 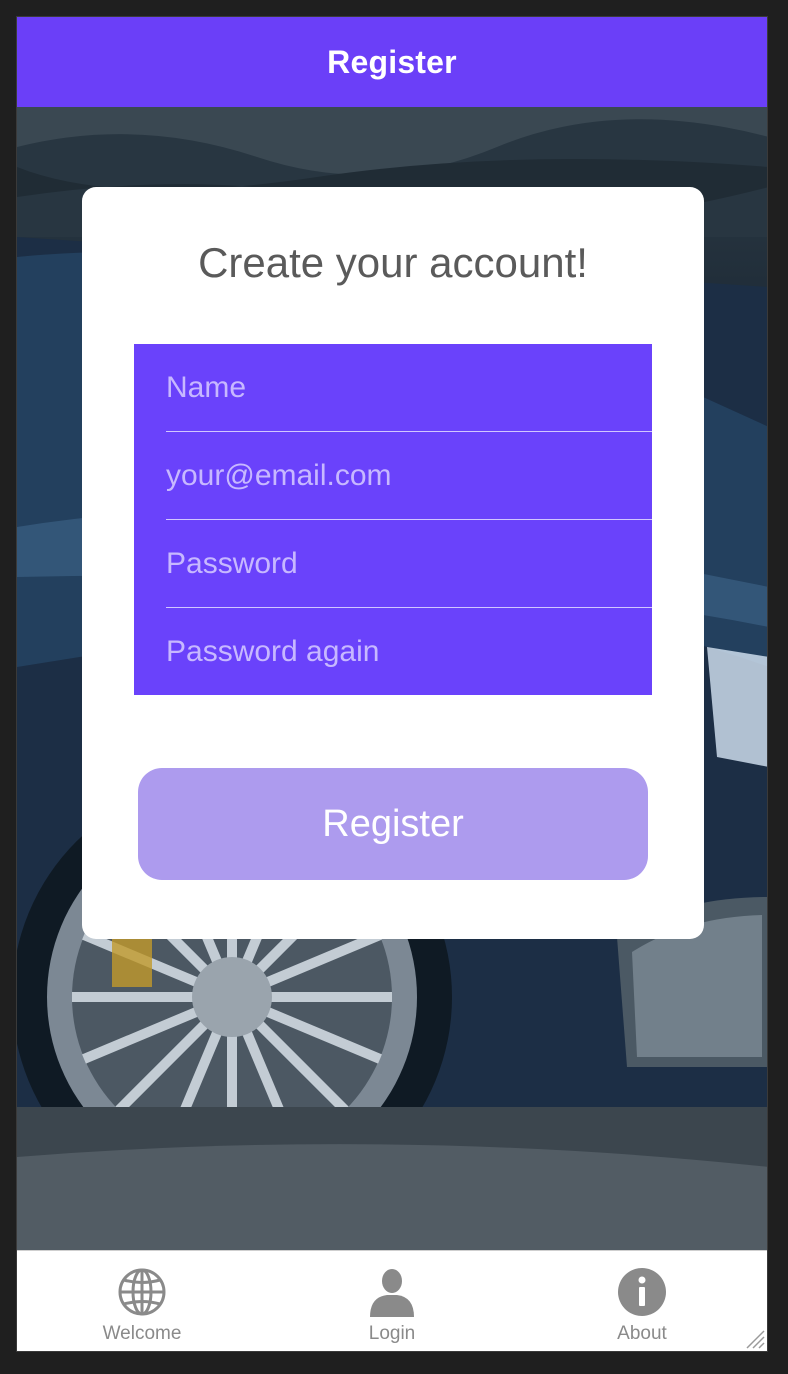 I want to click on navigation-bar: Register, so click(x=392, y=62).